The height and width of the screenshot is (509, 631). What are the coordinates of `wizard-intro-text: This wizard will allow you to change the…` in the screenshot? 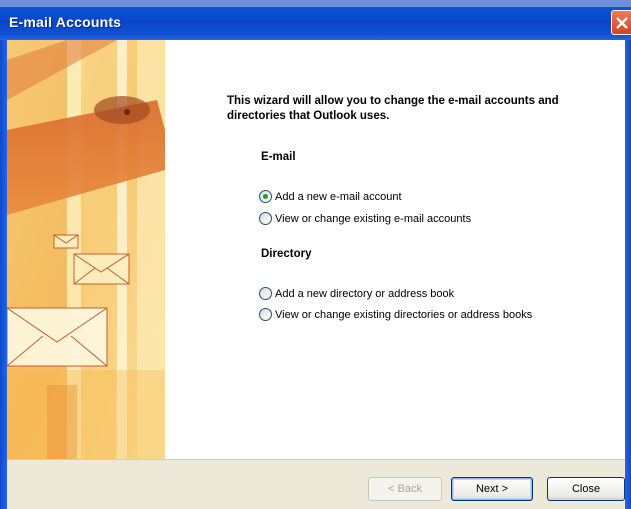 It's located at (393, 108).